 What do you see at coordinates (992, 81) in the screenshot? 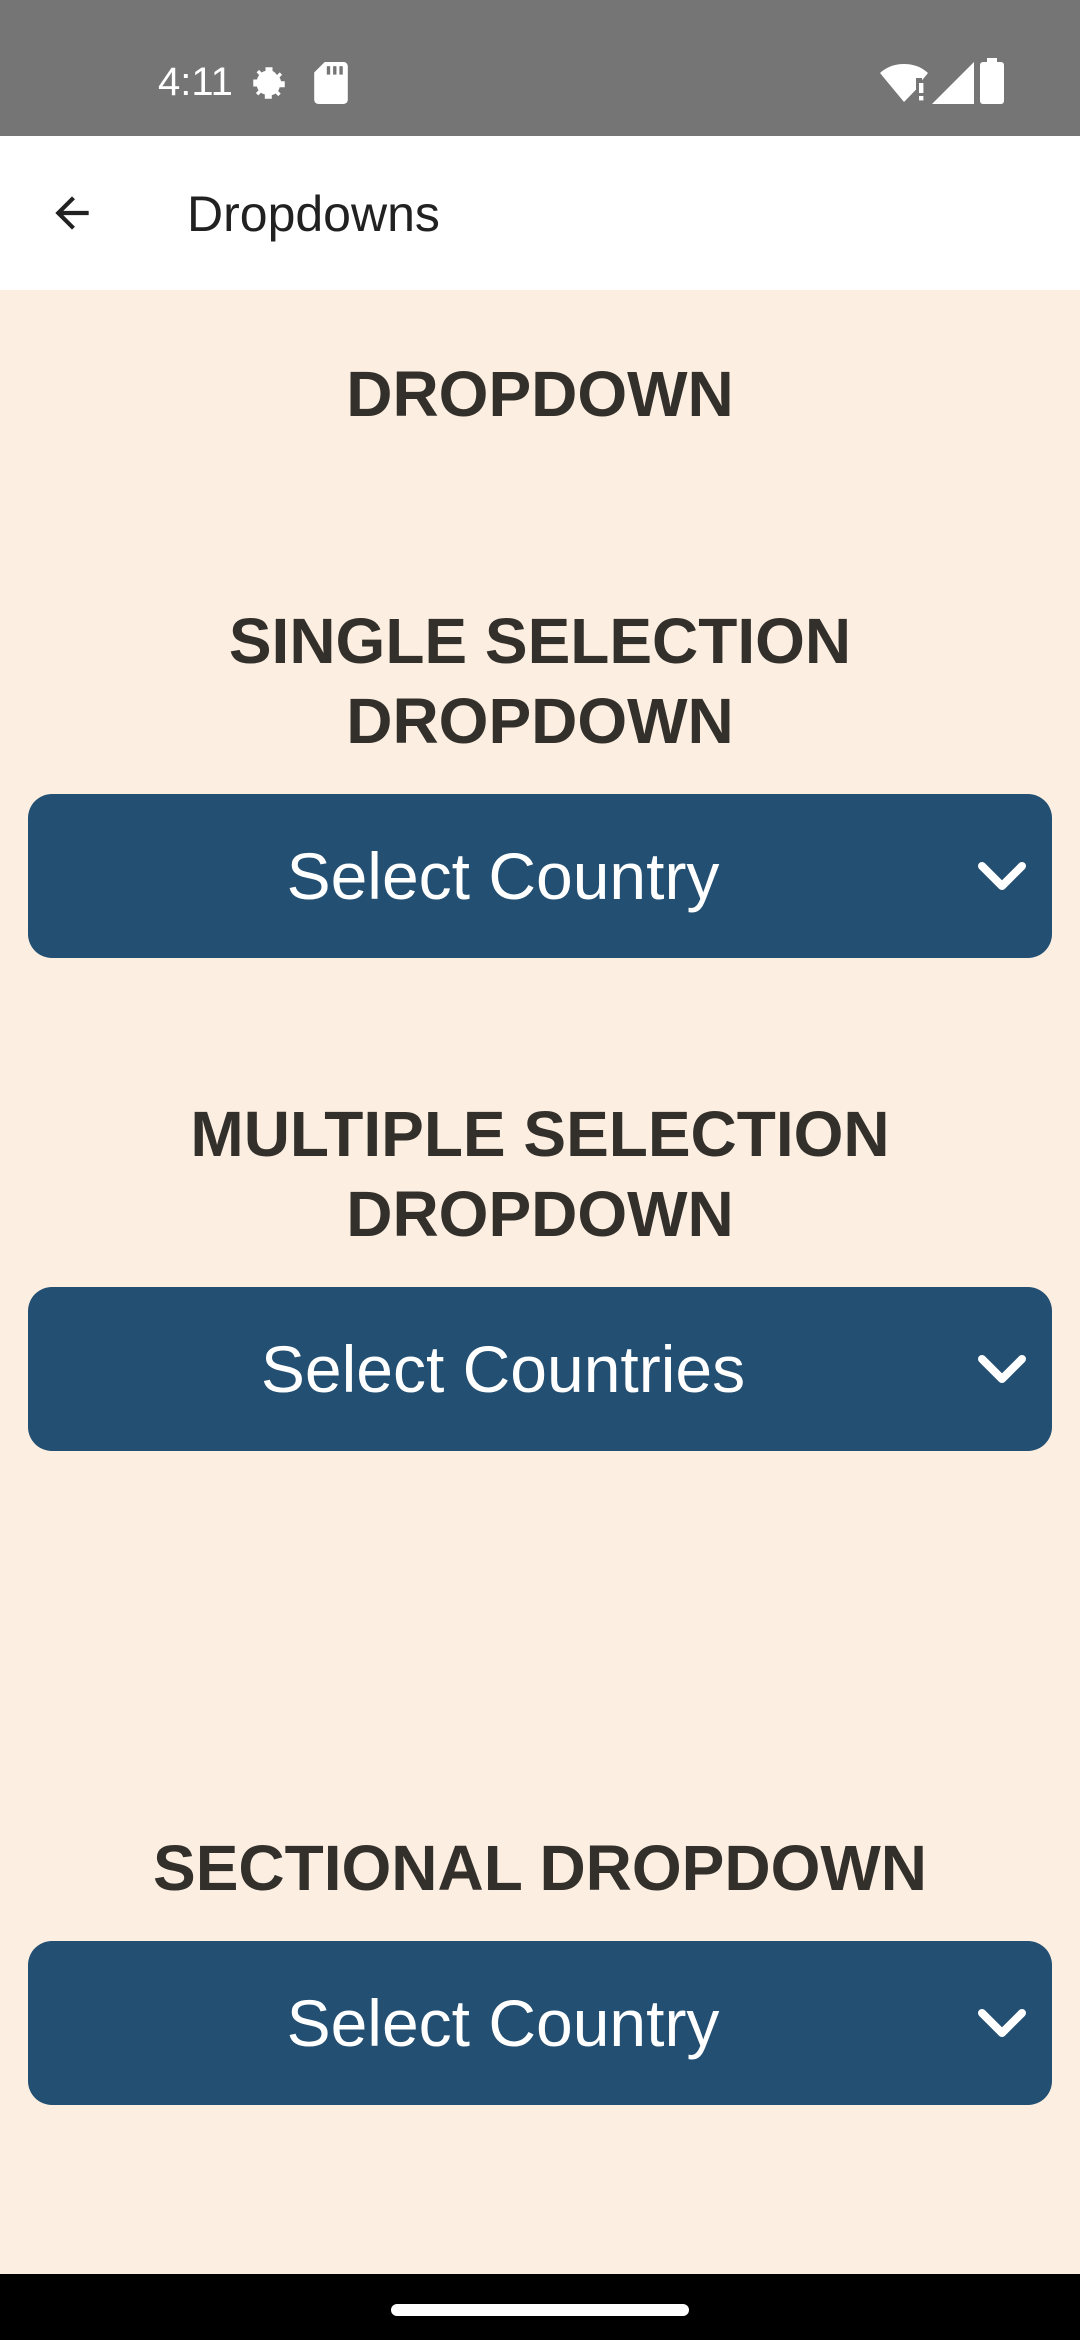
I see `battery-icon` at bounding box center [992, 81].